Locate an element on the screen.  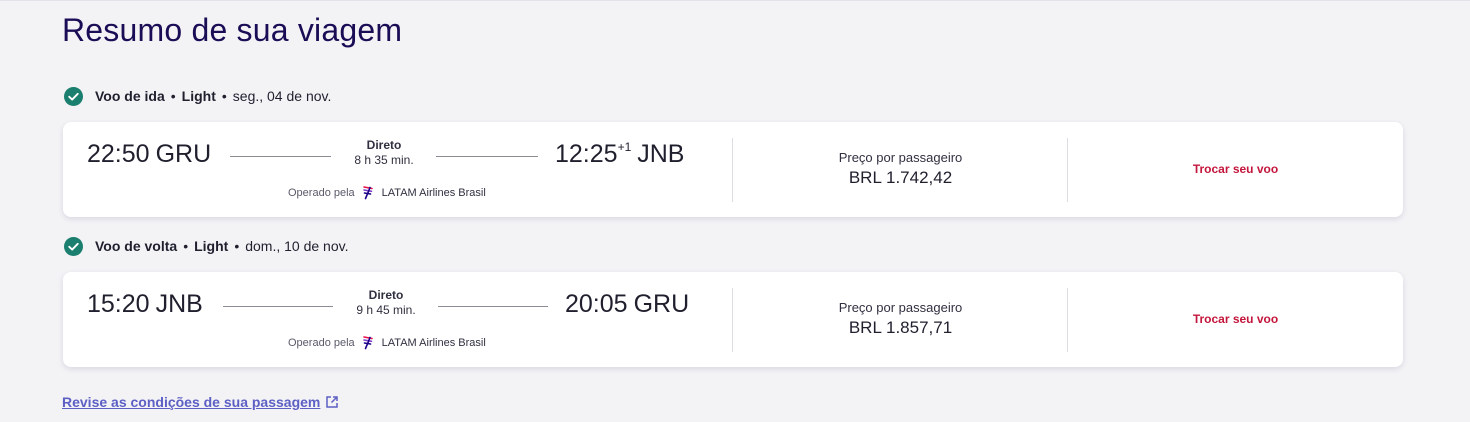
duration: 9 h 45 min. is located at coordinates (386, 310).